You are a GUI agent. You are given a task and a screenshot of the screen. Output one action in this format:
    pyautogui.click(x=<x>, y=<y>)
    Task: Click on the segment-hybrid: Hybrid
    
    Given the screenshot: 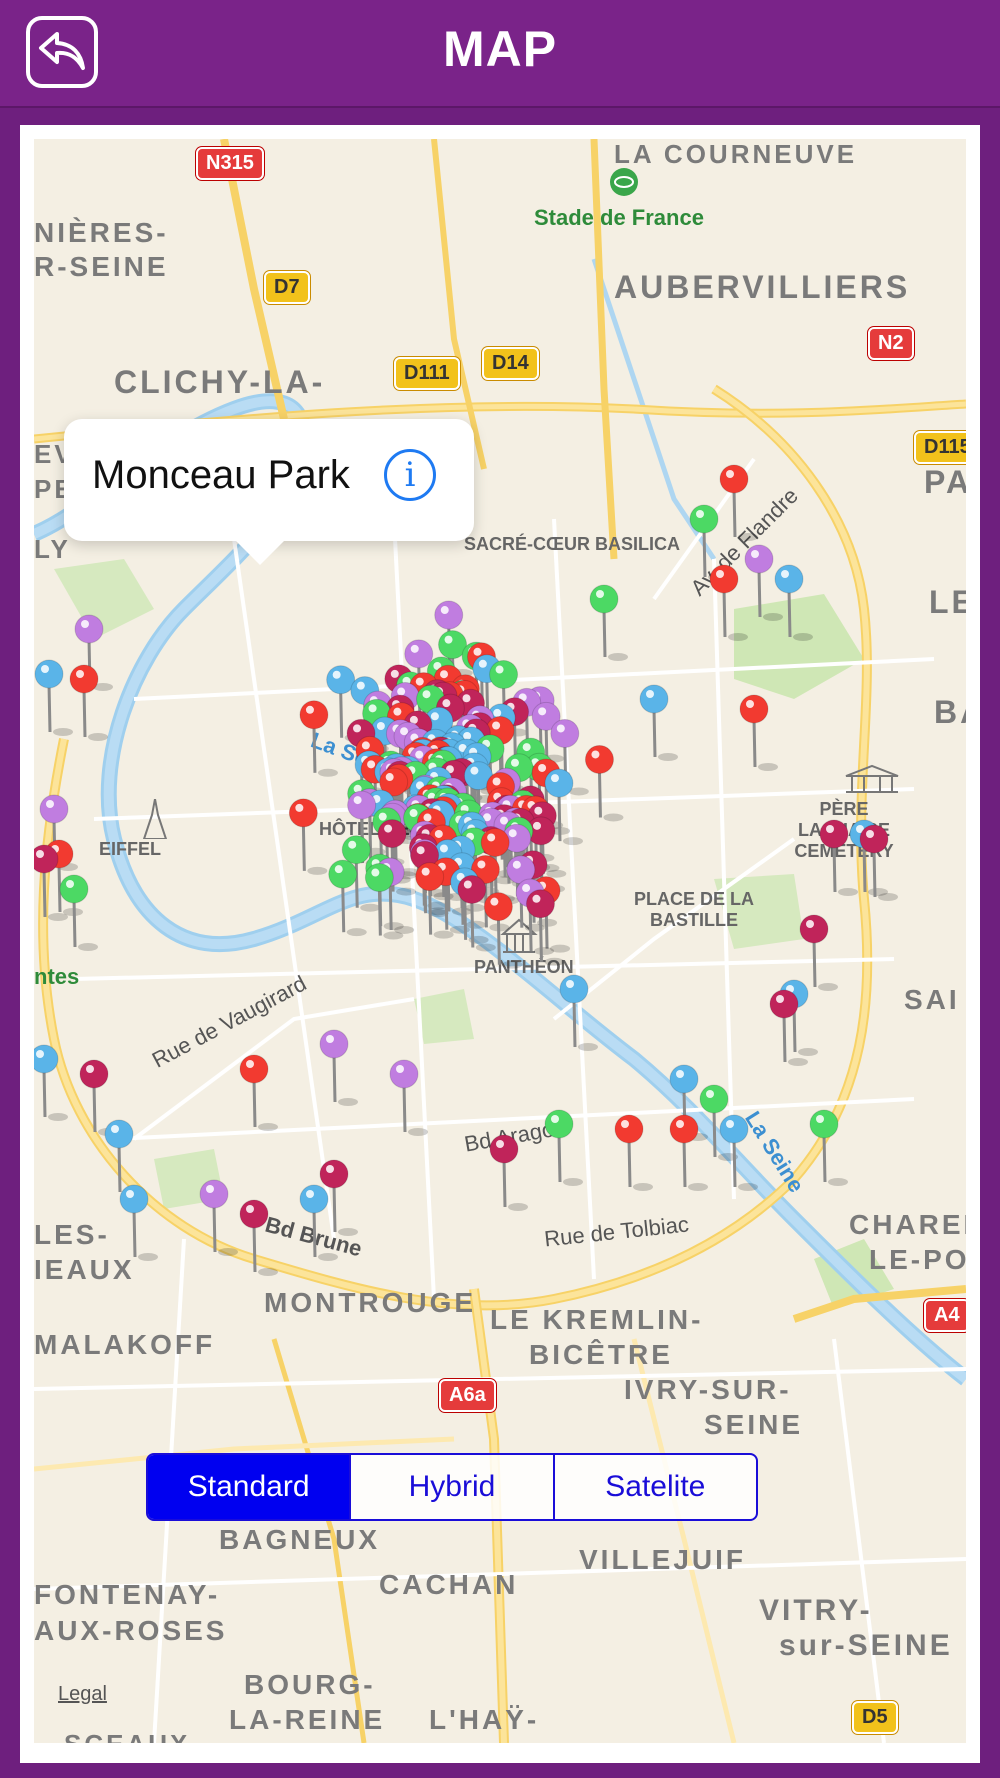 What is the action you would take?
    pyautogui.click(x=453, y=1487)
    